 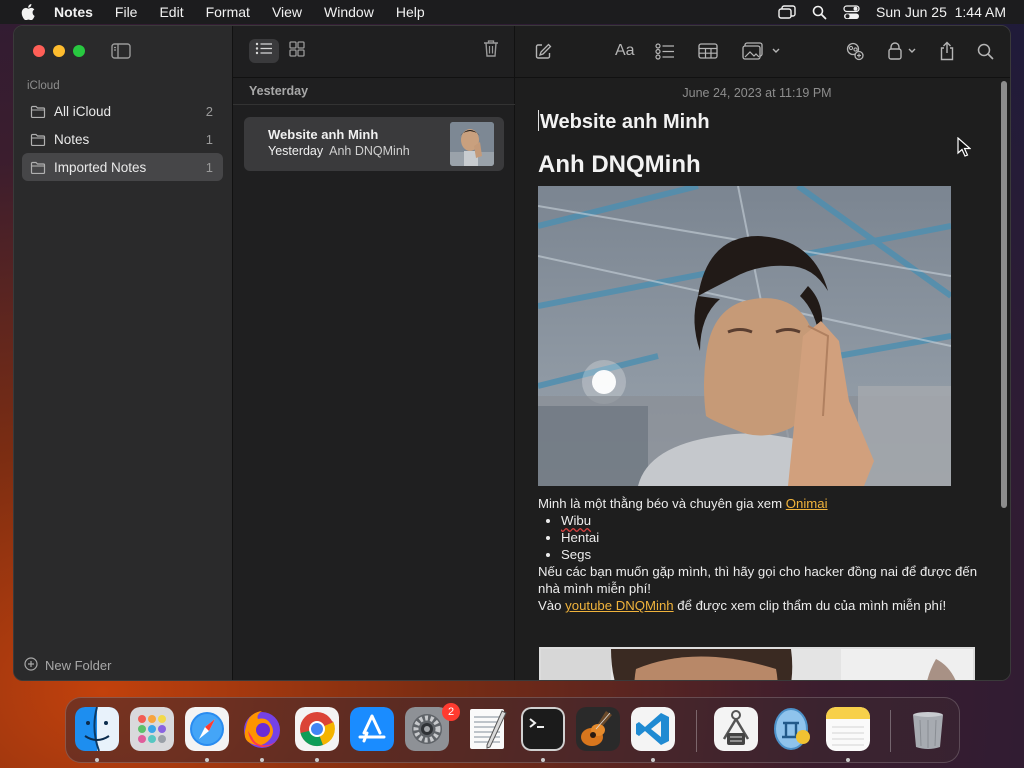 What do you see at coordinates (491, 51) in the screenshot?
I see `delete-note-trash-icon` at bounding box center [491, 51].